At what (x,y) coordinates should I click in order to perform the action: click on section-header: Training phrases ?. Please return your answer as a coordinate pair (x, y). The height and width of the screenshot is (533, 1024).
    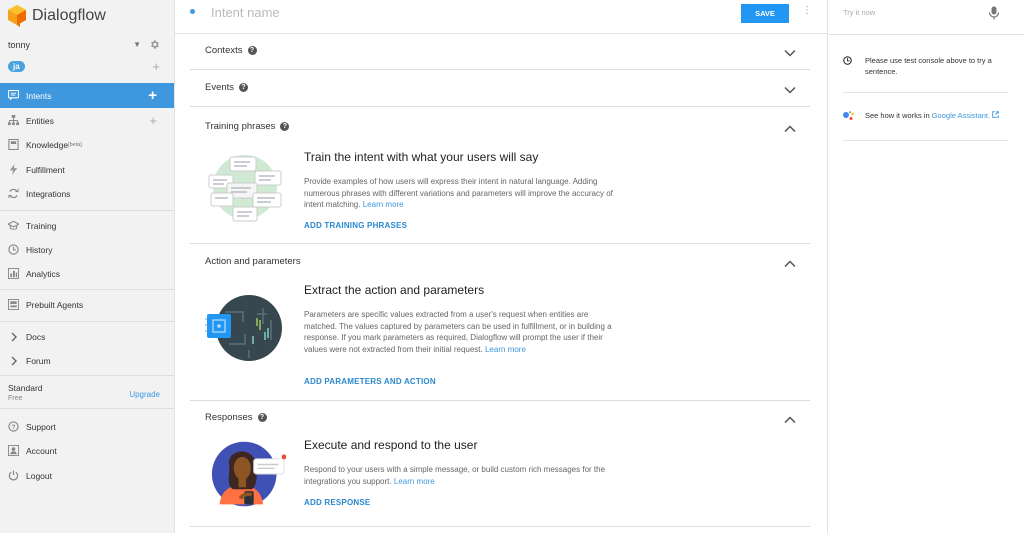
    Looking at the image, I should click on (247, 126).